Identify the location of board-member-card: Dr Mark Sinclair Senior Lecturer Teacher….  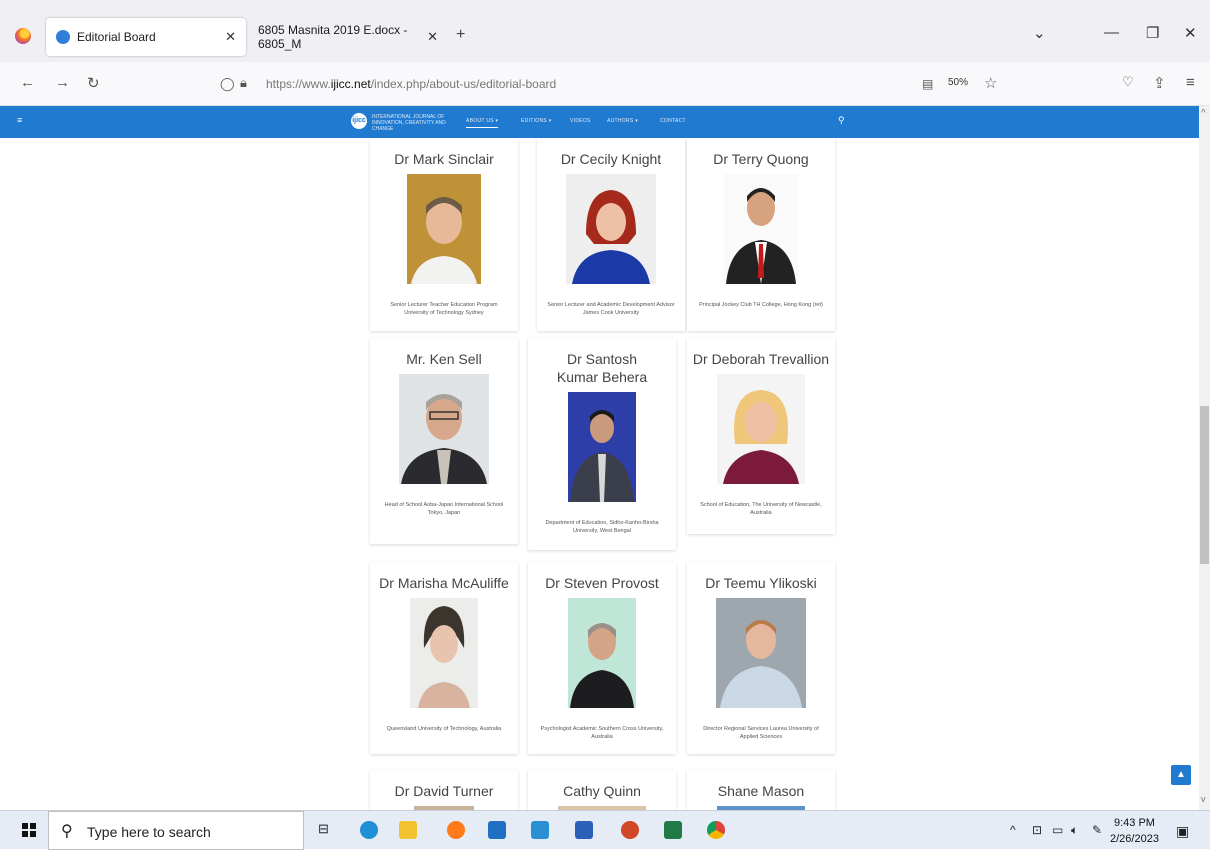
(444, 234).